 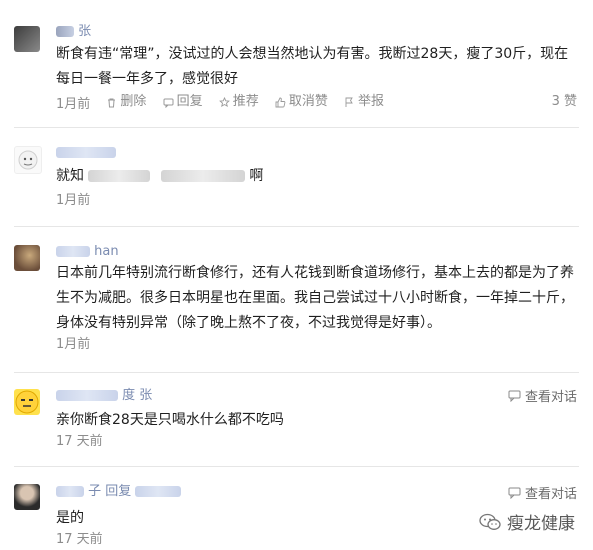 I want to click on reply-icon, so click(x=168, y=103).